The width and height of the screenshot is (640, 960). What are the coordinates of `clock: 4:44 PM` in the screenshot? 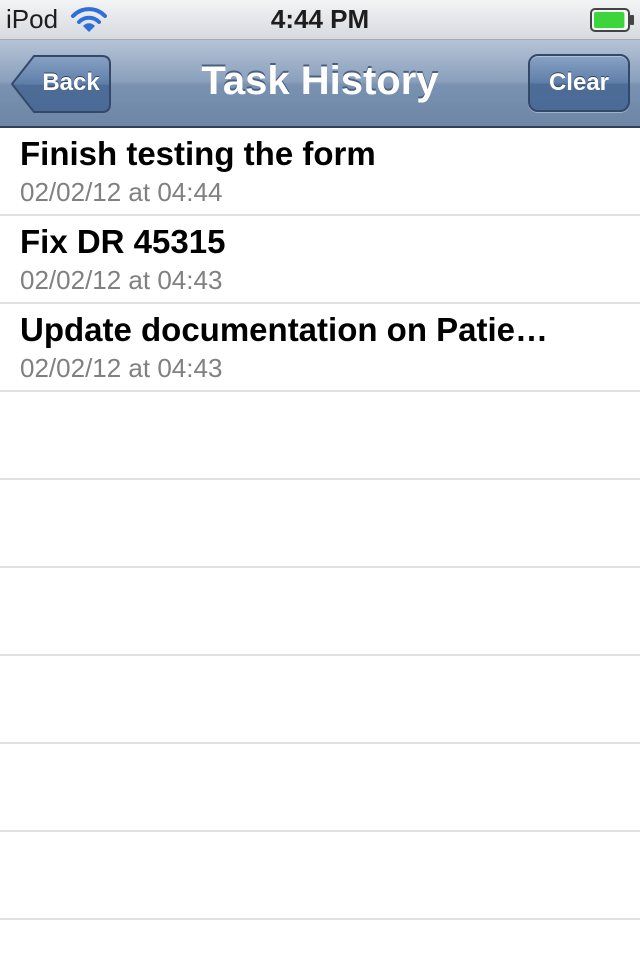 It's located at (320, 19).